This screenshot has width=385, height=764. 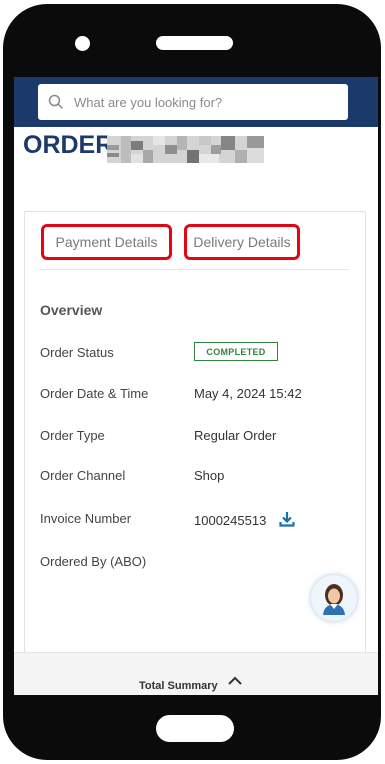 I want to click on home-button, so click(x=195, y=728).